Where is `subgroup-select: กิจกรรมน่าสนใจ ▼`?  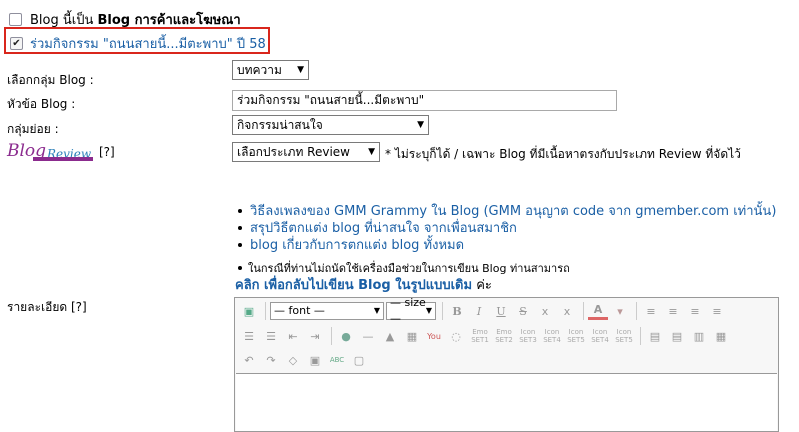 subgroup-select: กิจกรรมน่าสนใจ ▼ is located at coordinates (330, 125).